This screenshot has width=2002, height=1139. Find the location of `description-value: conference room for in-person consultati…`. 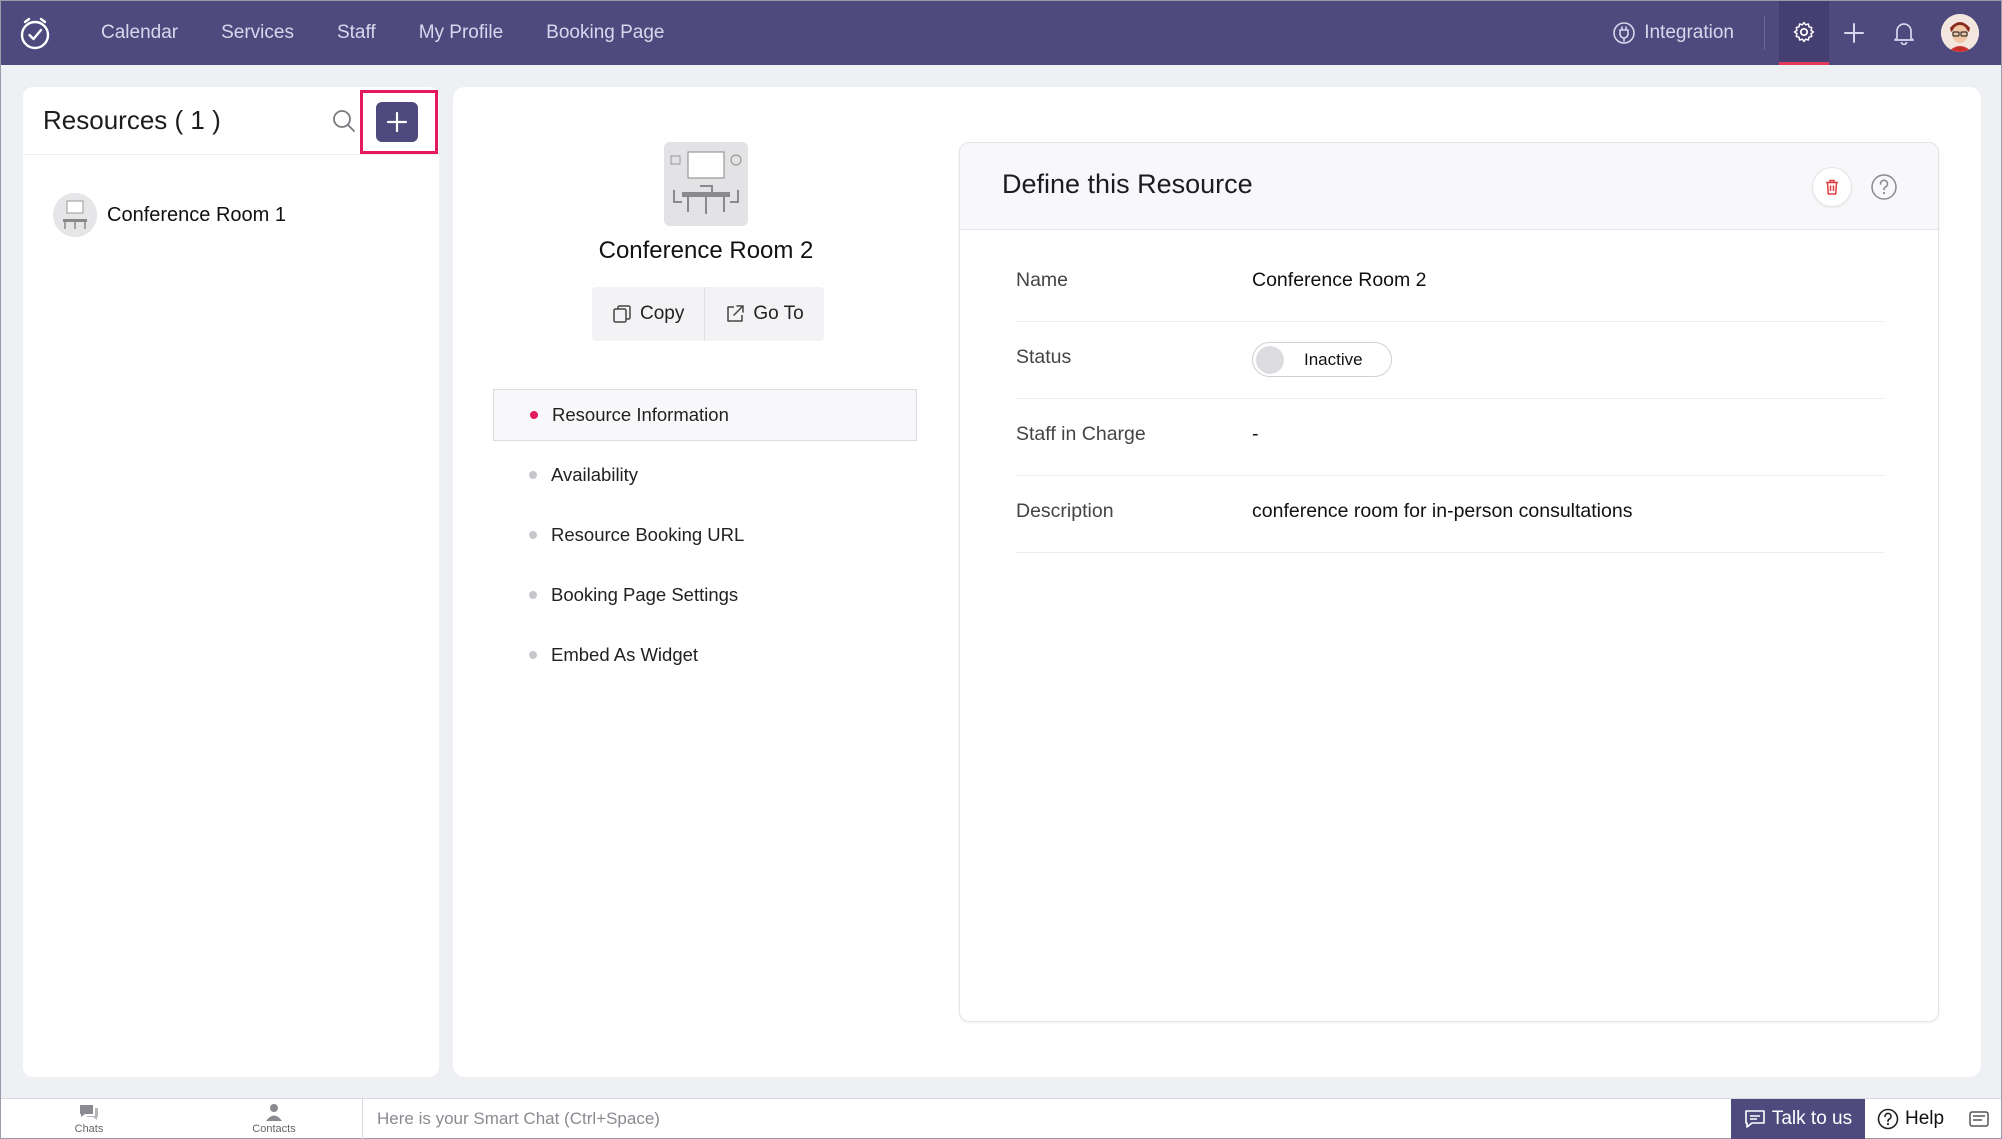

description-value: conference room for in-person consultati… is located at coordinates (1442, 511).